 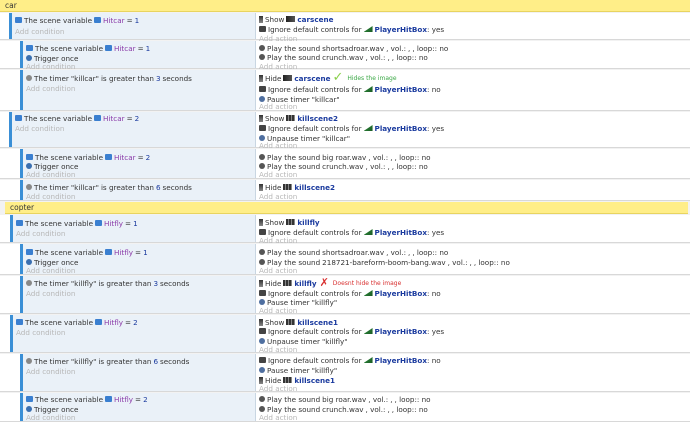 I want to click on conditions-panel: The scene variable Hitfly = 1 Add condition, so click(x=134, y=228).